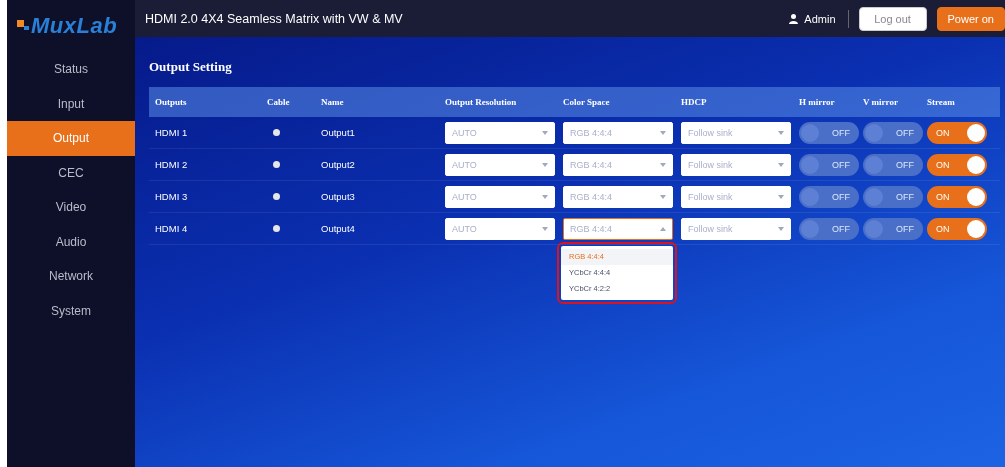  What do you see at coordinates (172, 196) in the screenshot?
I see `table-cell-text: HDMI 3` at bounding box center [172, 196].